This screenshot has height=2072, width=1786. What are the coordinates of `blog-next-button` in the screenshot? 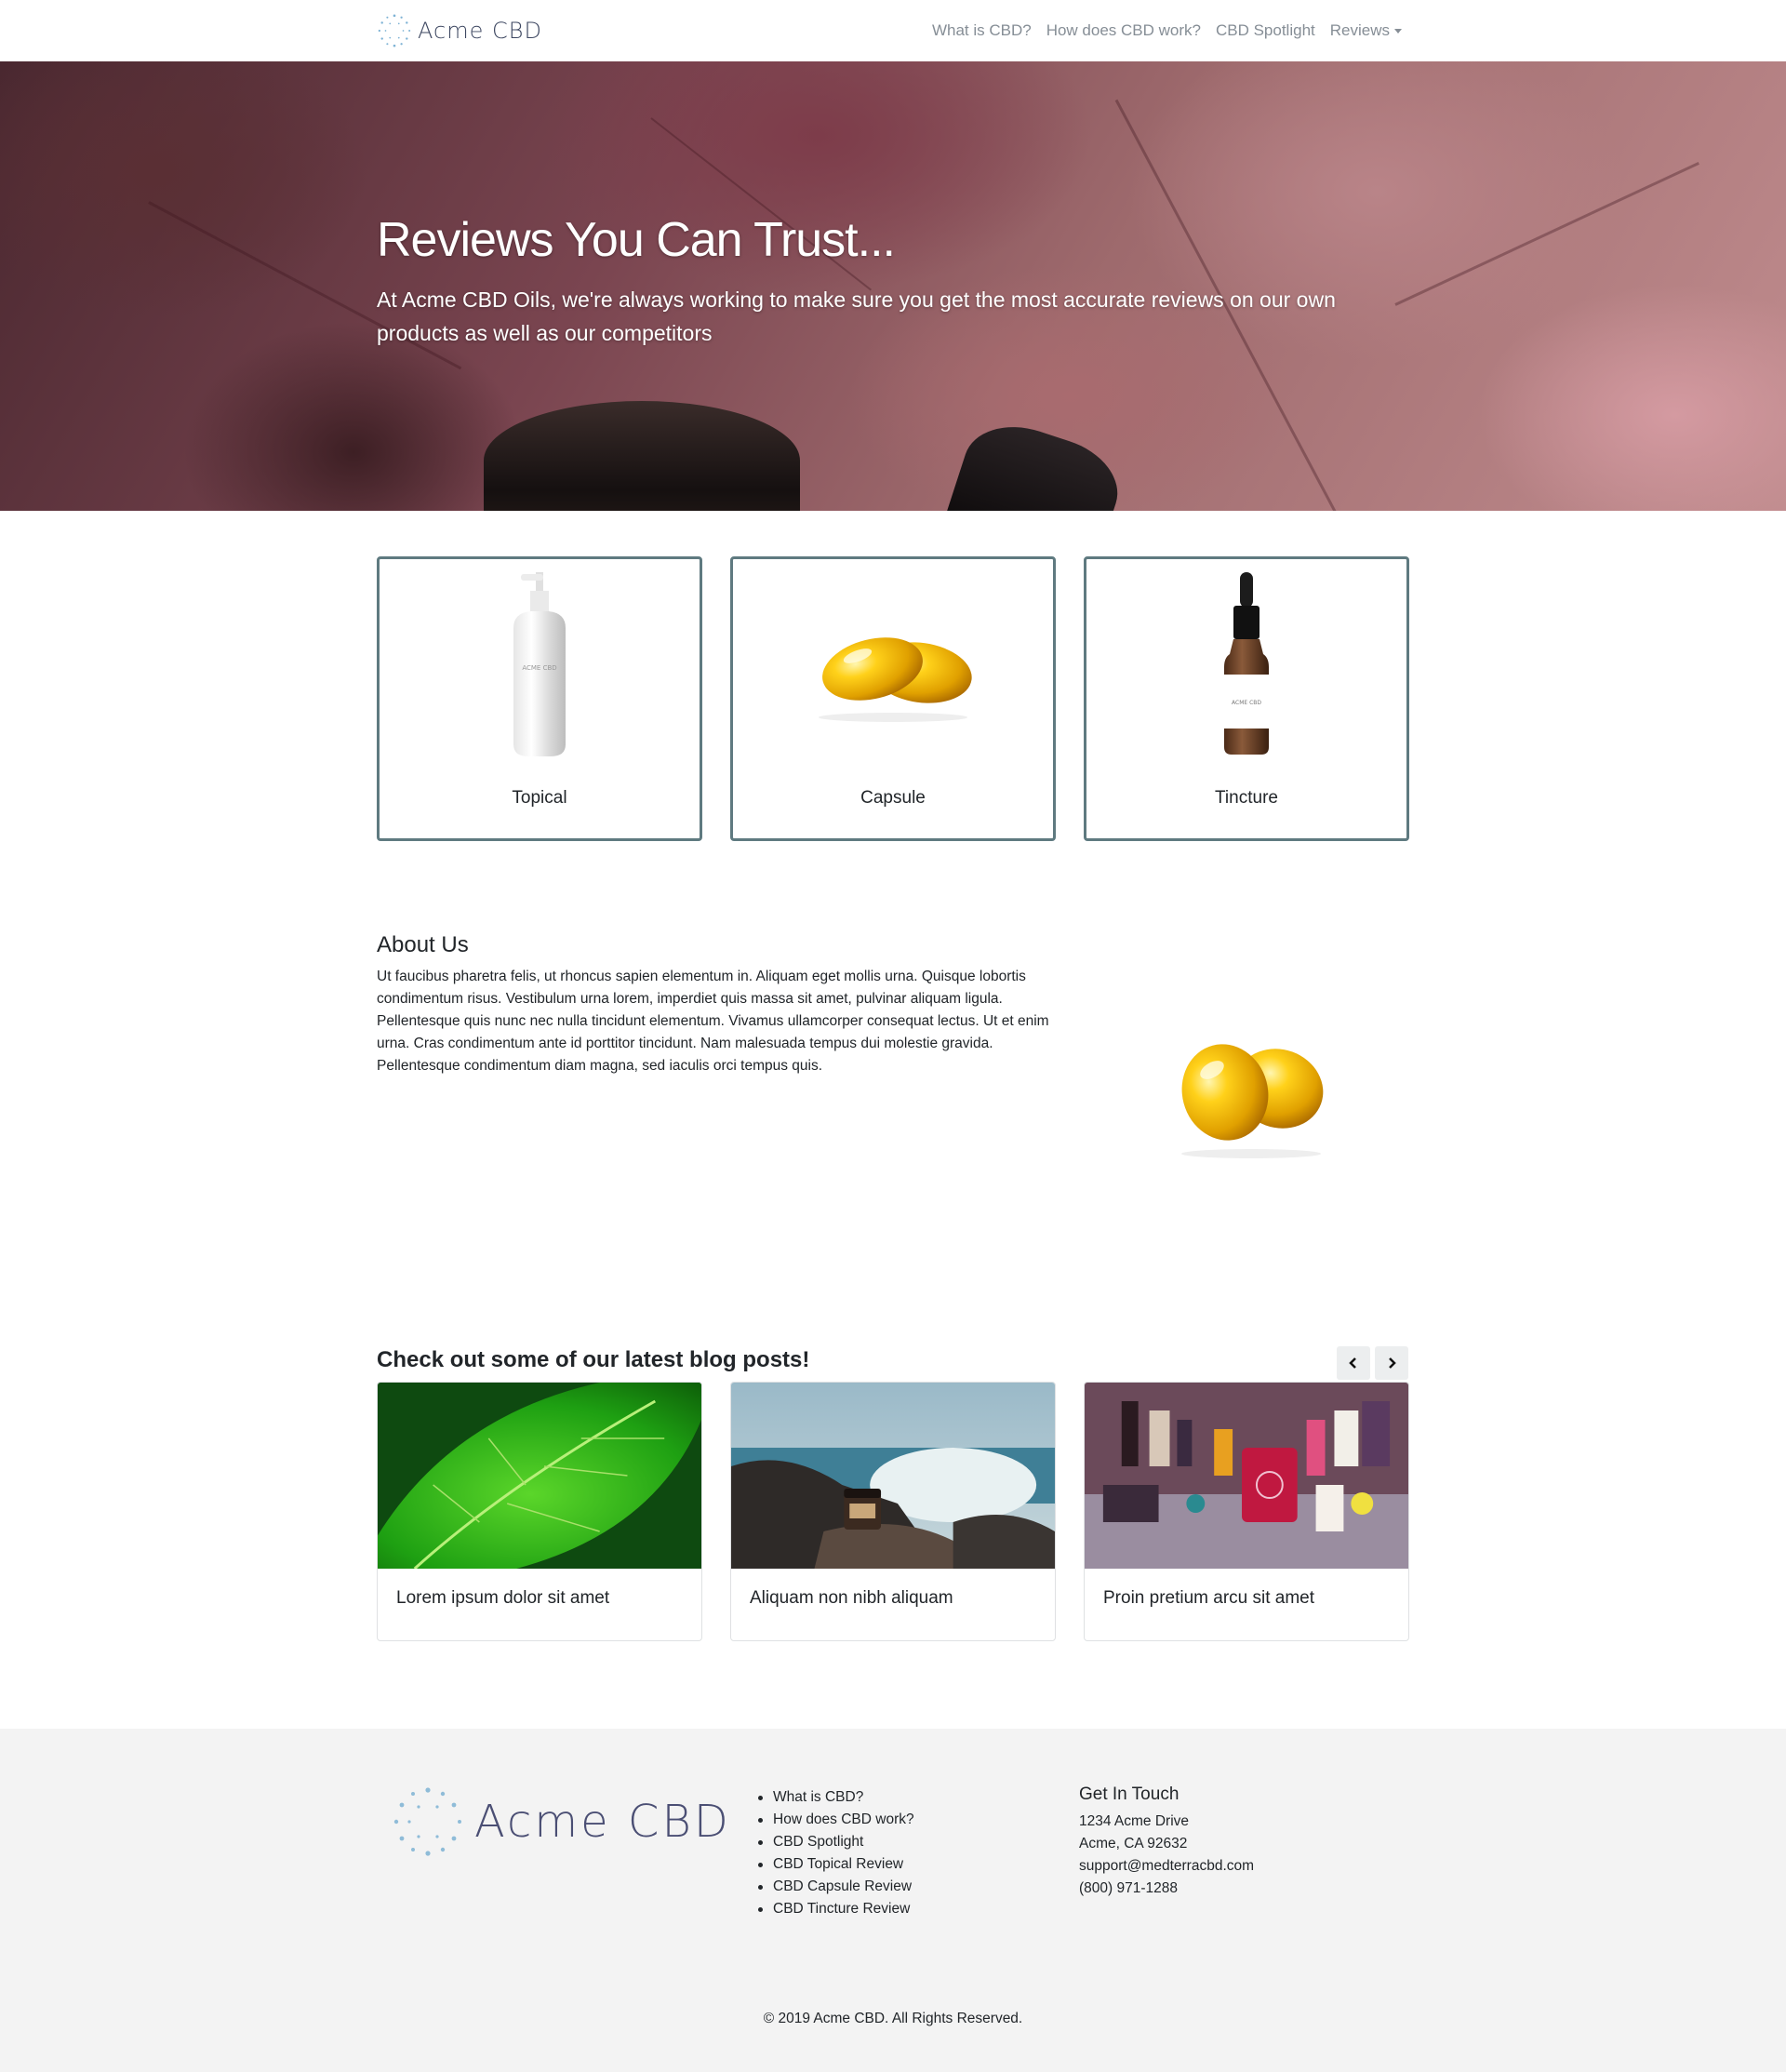 It's located at (1391, 1363).